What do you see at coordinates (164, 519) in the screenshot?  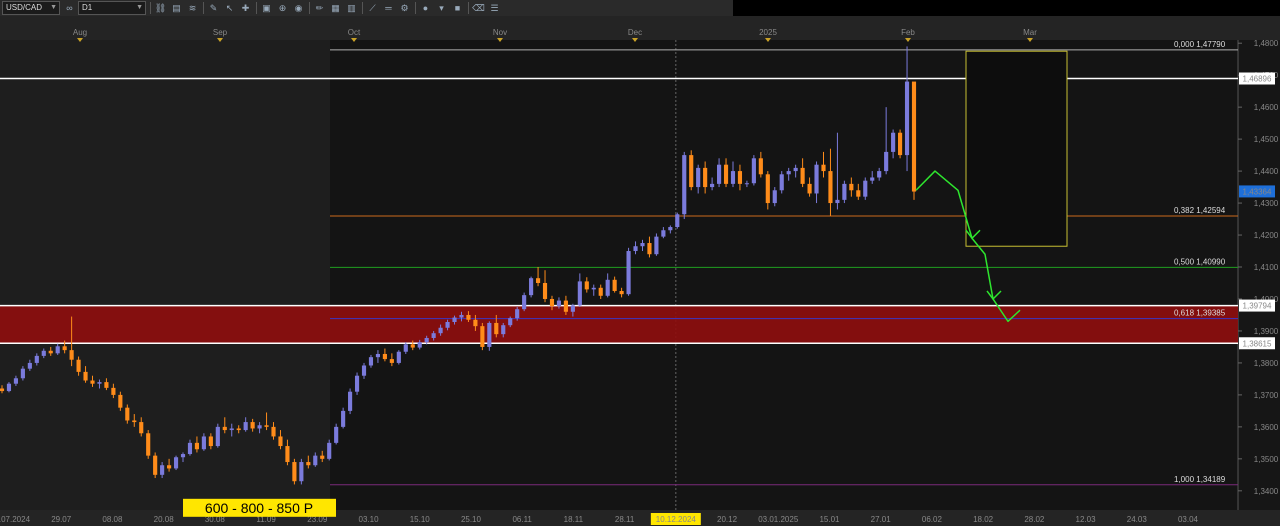 I see `x-tick-label: 20.08` at bounding box center [164, 519].